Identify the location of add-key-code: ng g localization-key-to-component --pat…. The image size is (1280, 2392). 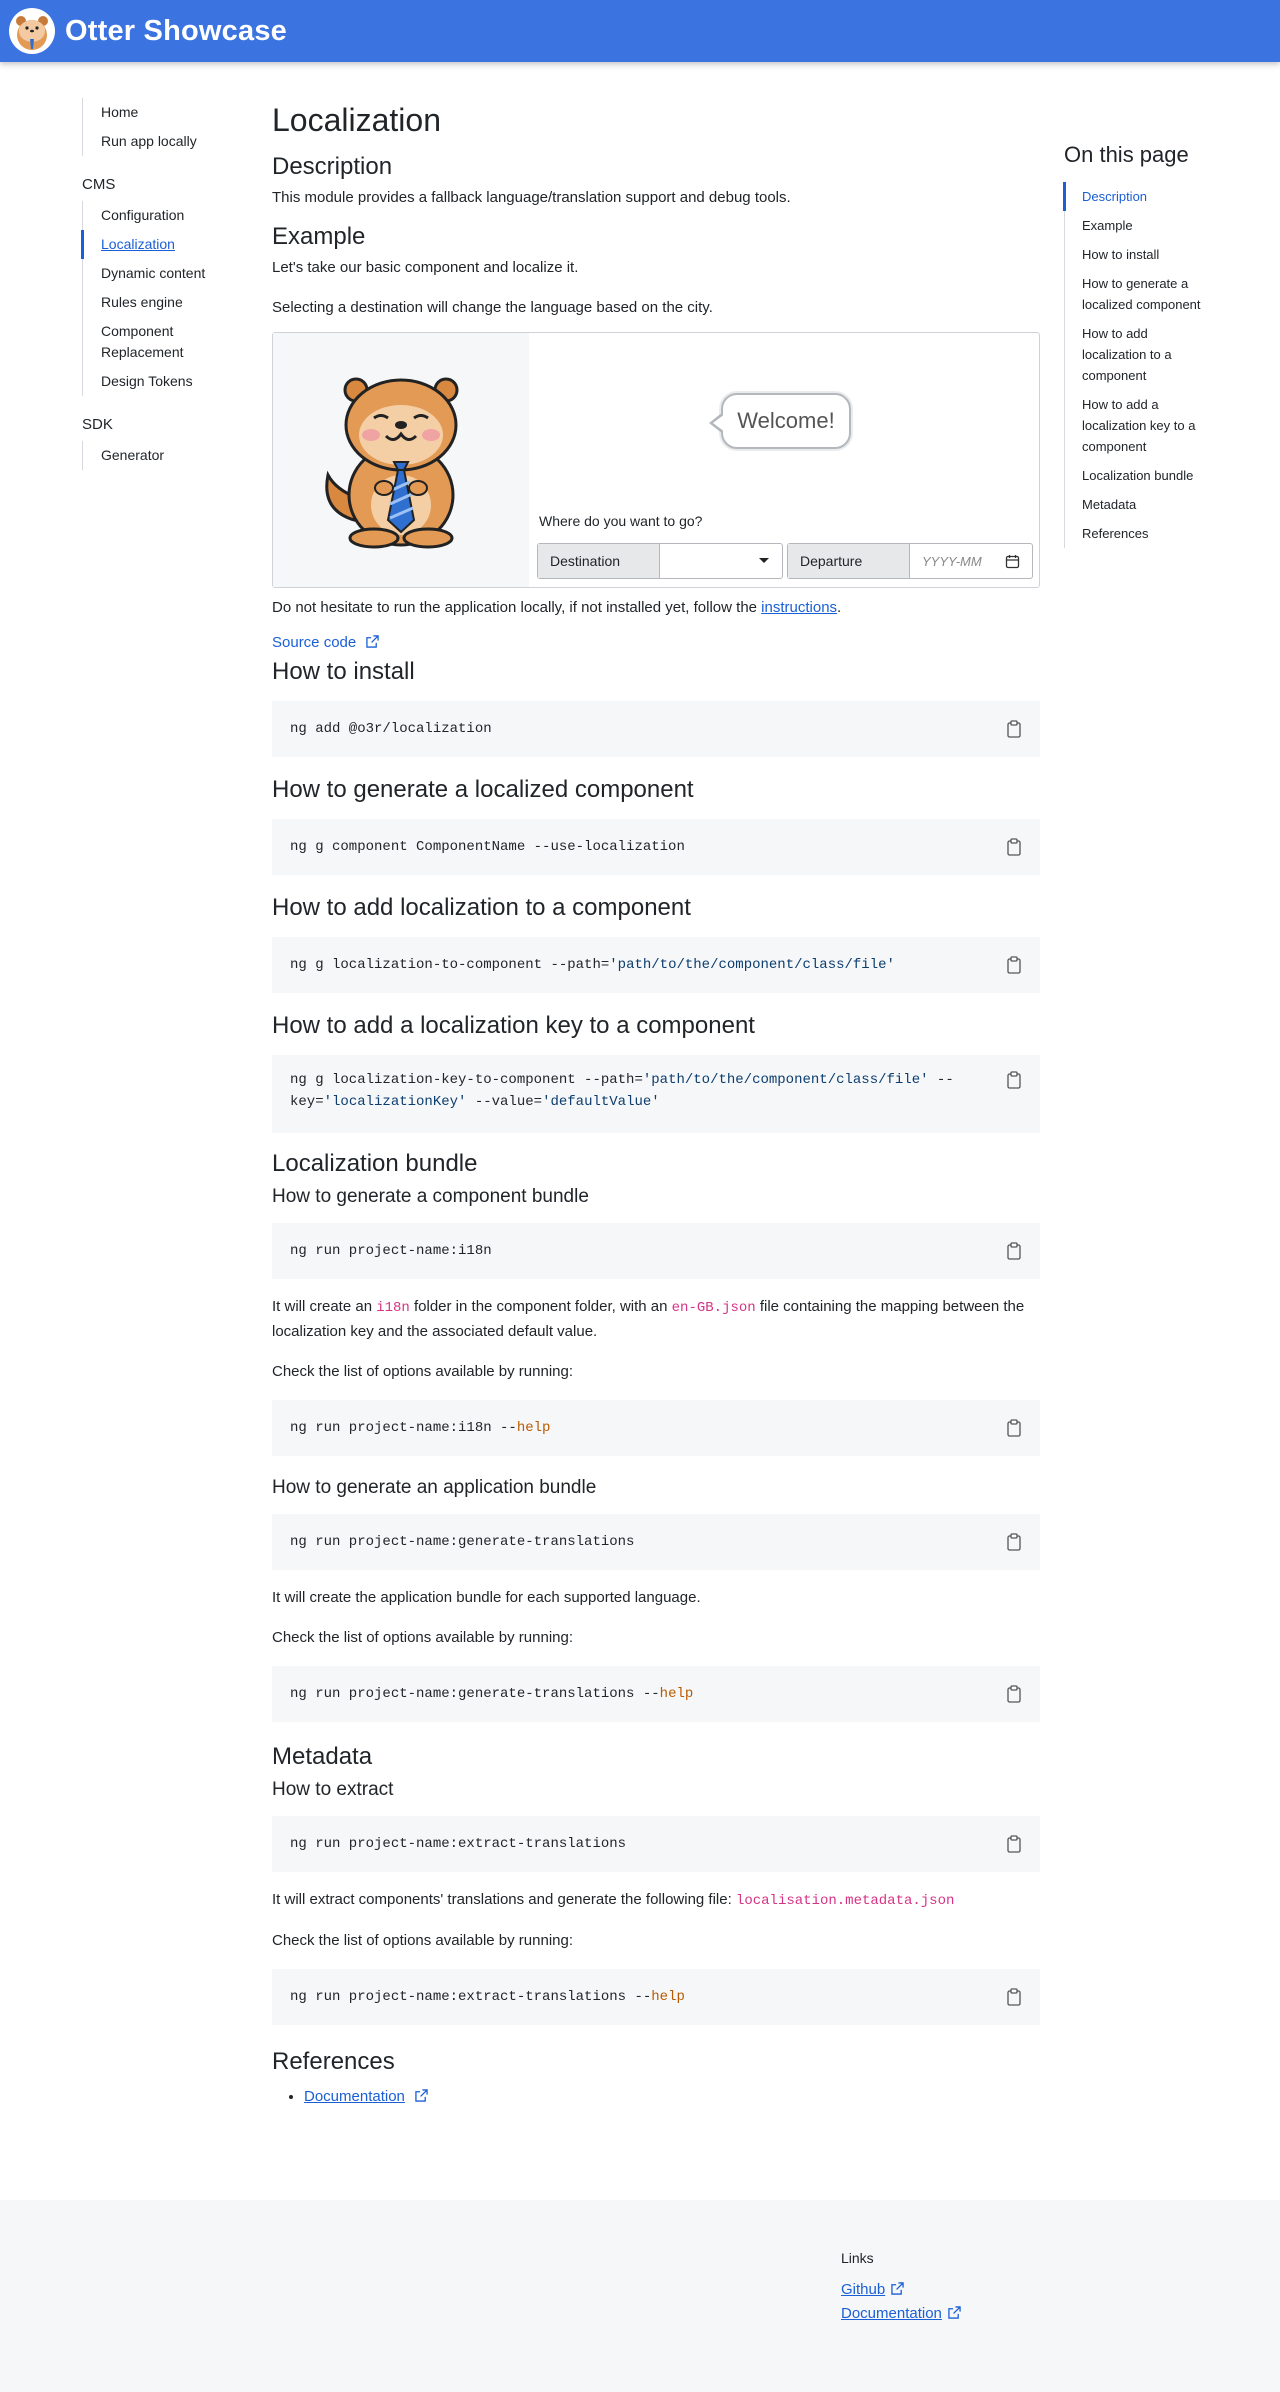
(622, 1091).